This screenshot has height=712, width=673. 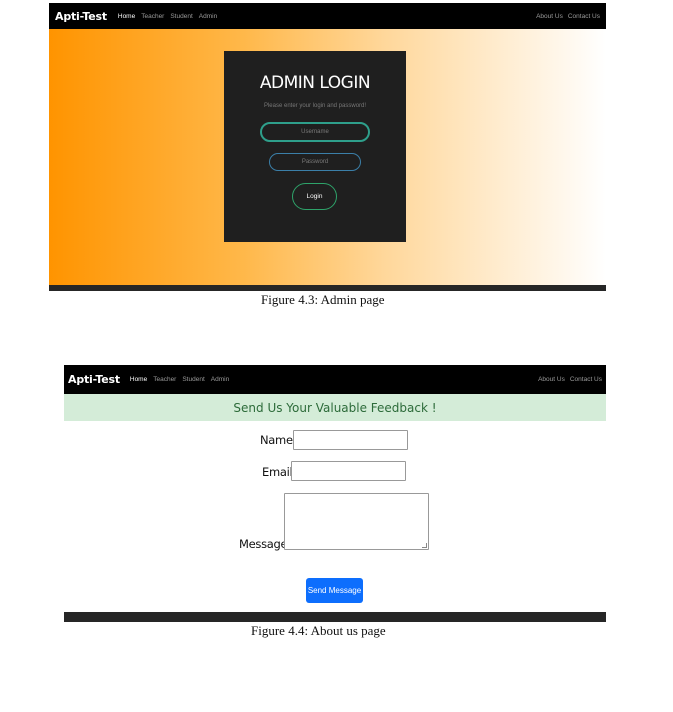 What do you see at coordinates (350, 440) in the screenshot?
I see `name-input` at bounding box center [350, 440].